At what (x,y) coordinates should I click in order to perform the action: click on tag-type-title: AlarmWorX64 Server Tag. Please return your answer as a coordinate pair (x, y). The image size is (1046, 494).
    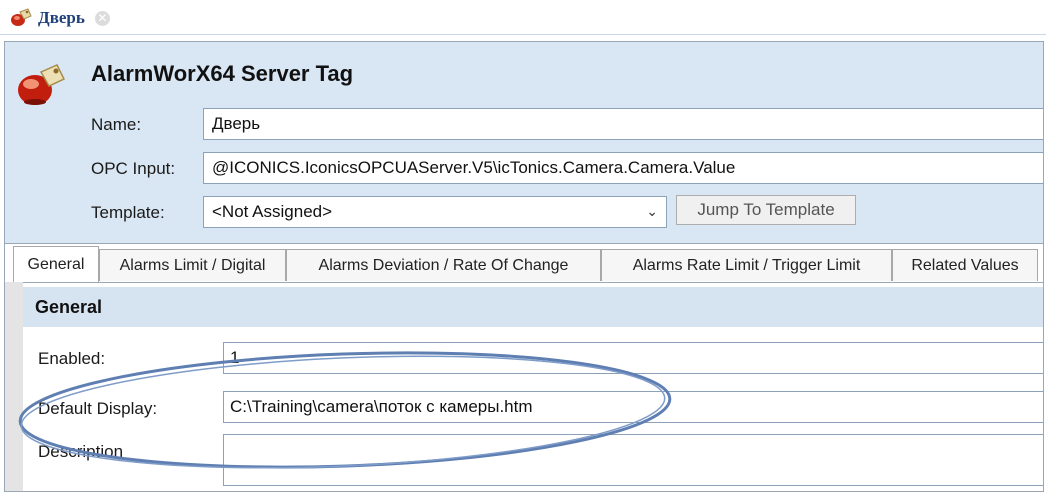
    Looking at the image, I should click on (222, 73).